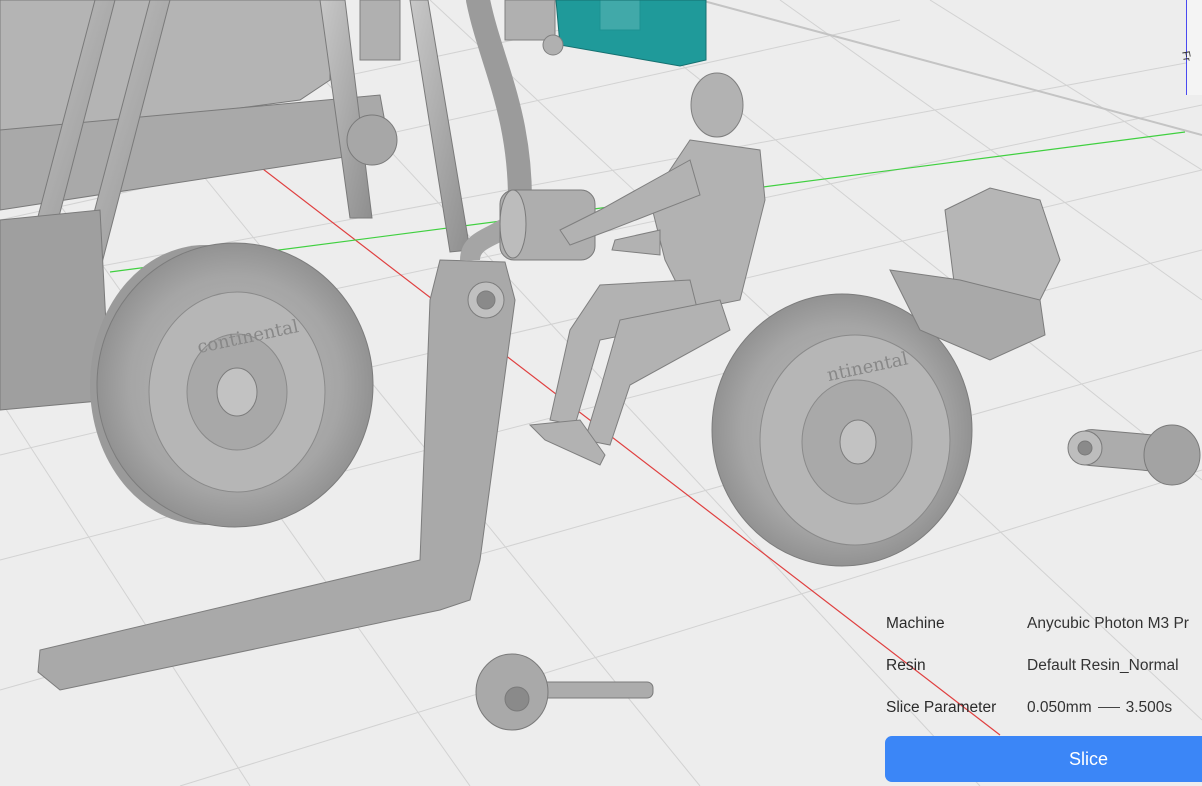 This screenshot has height=786, width=1202. I want to click on resin-label: Resin, so click(906, 665).